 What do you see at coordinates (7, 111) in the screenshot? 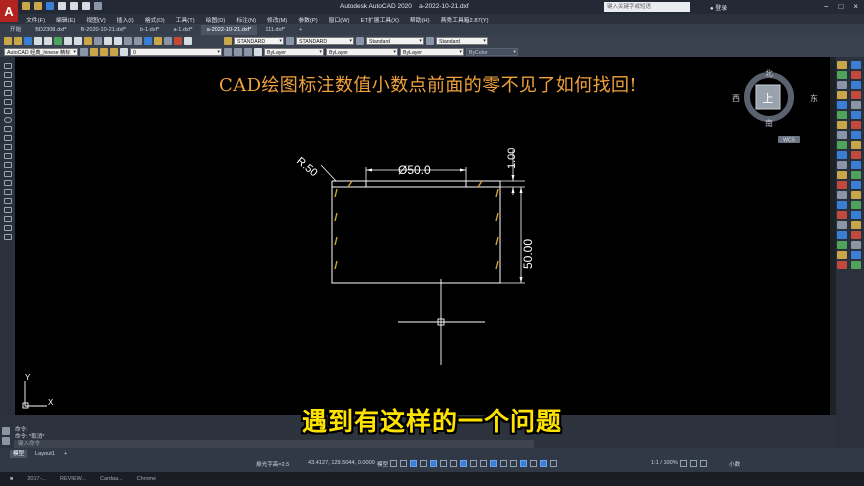
I see `arc-icon` at bounding box center [7, 111].